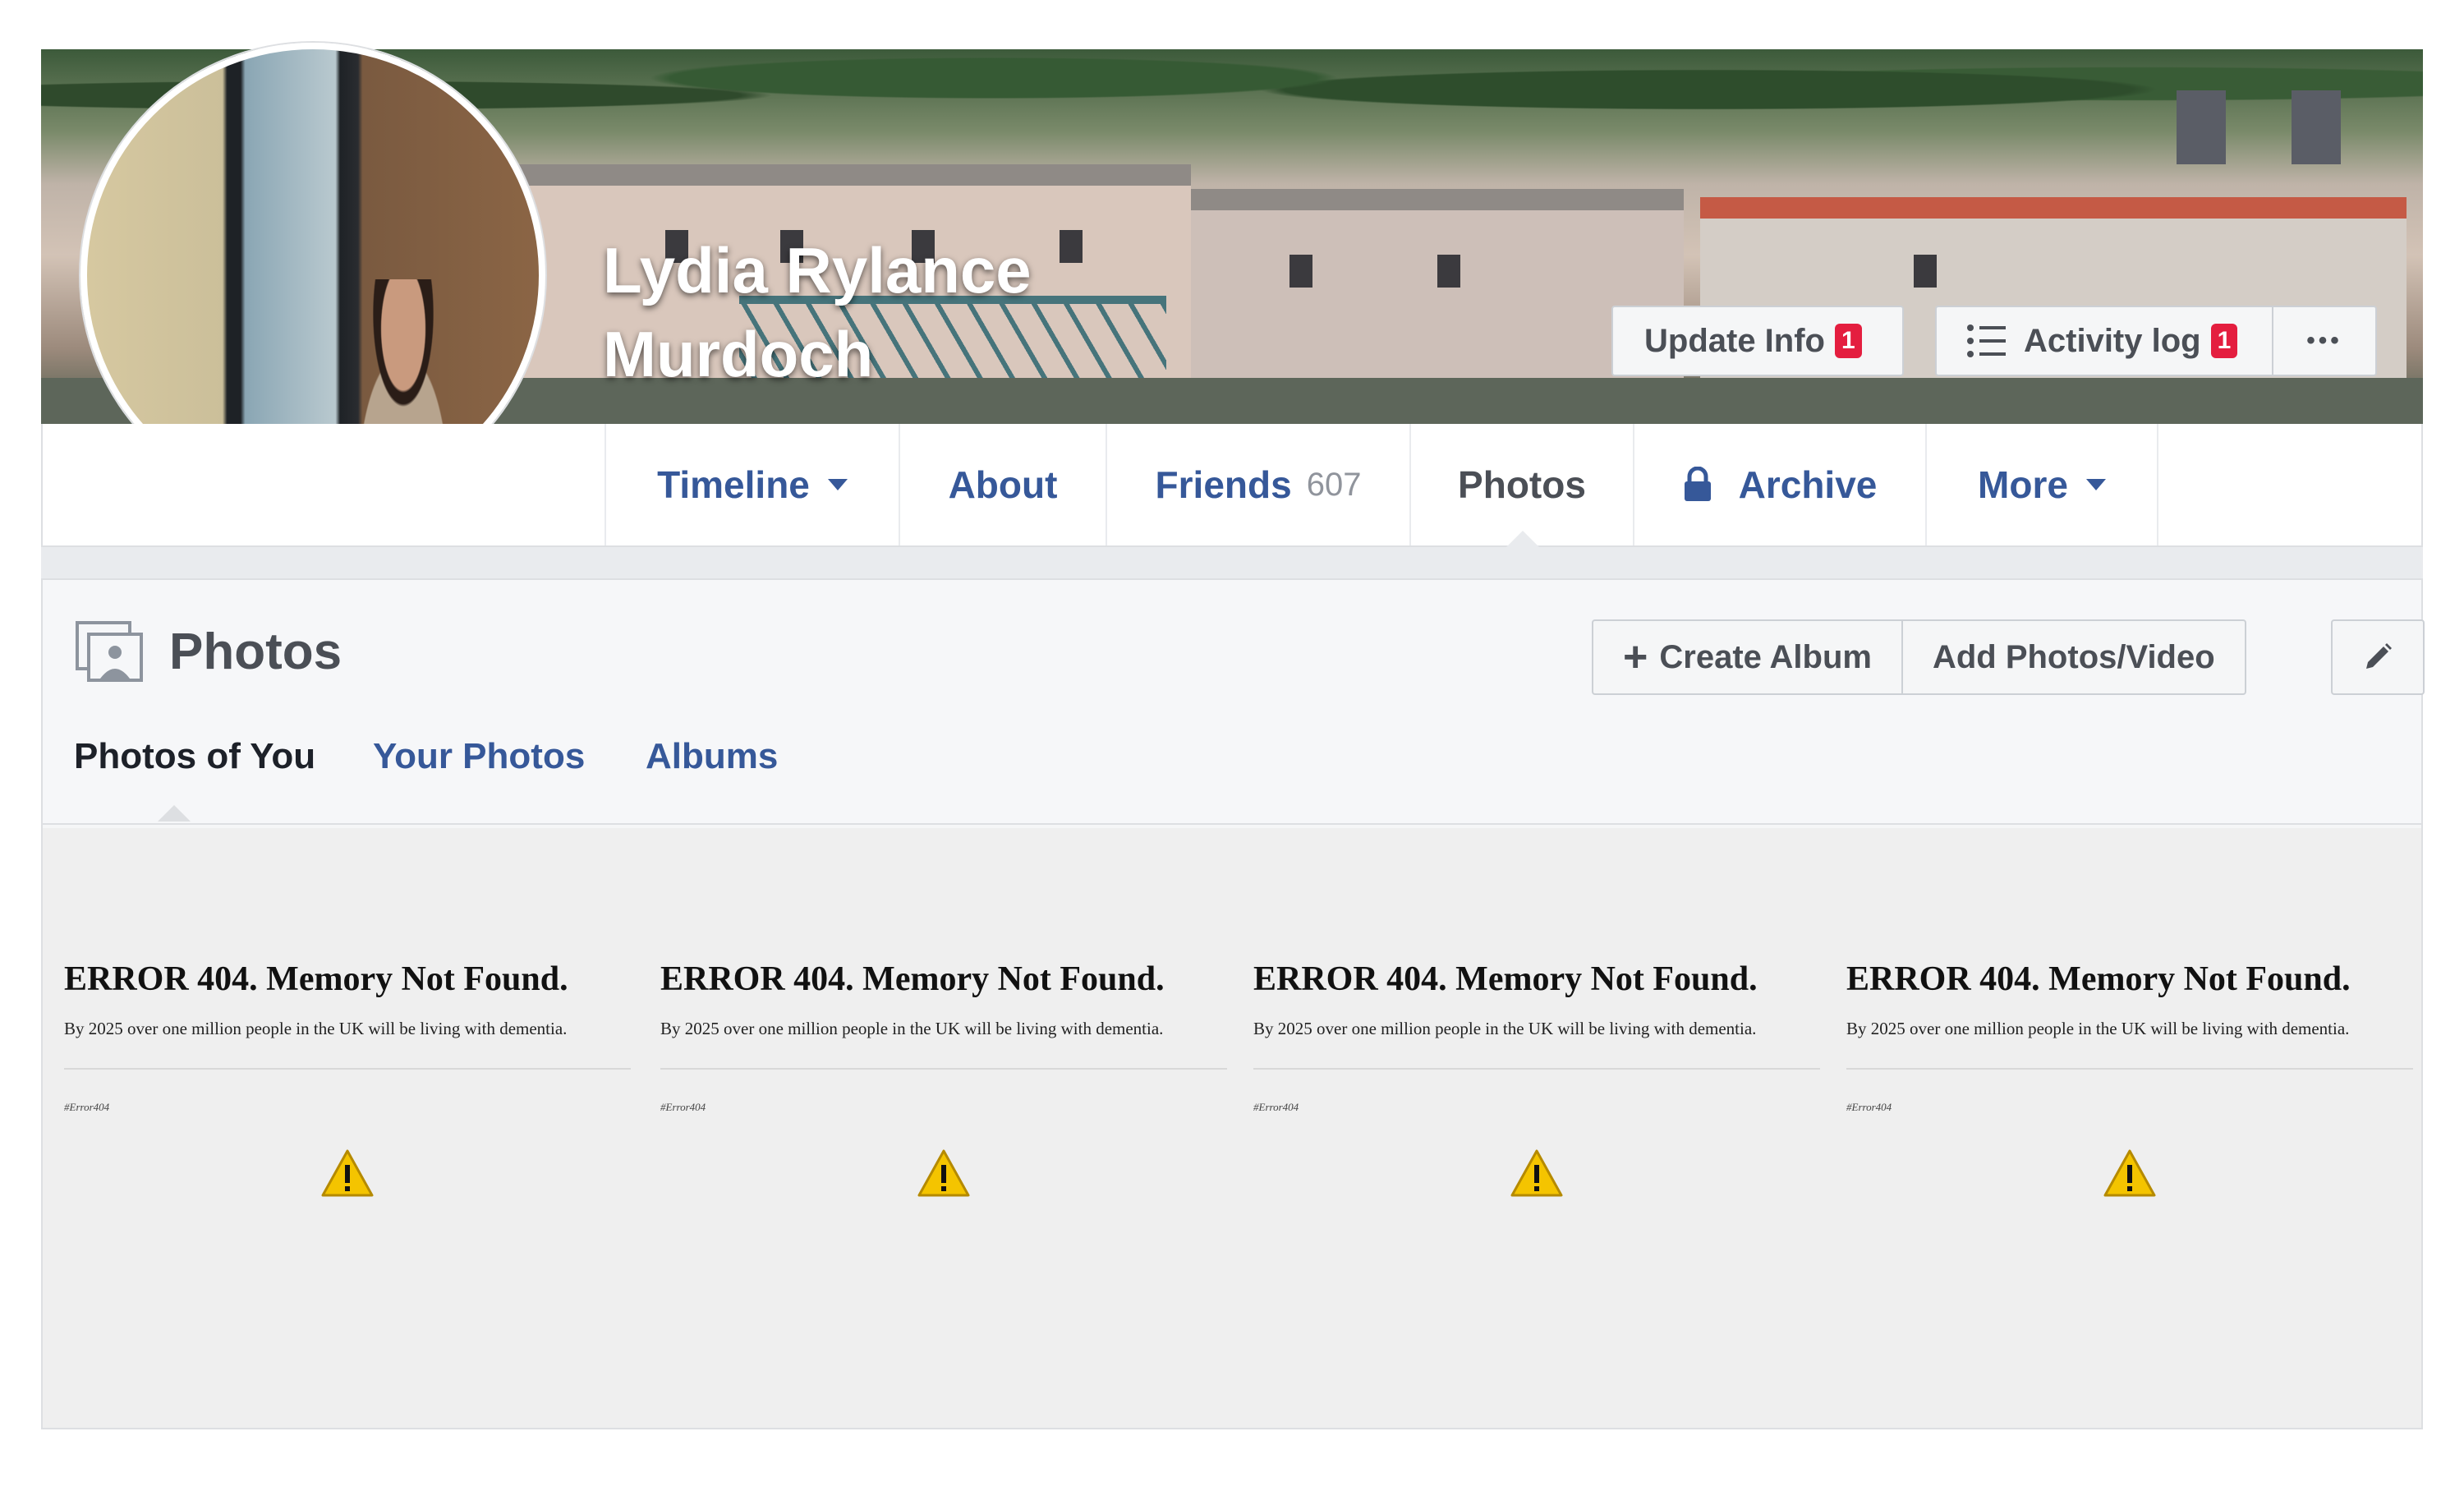 The image size is (2464, 1505). I want to click on activity-log-badge: 1, so click(2224, 341).